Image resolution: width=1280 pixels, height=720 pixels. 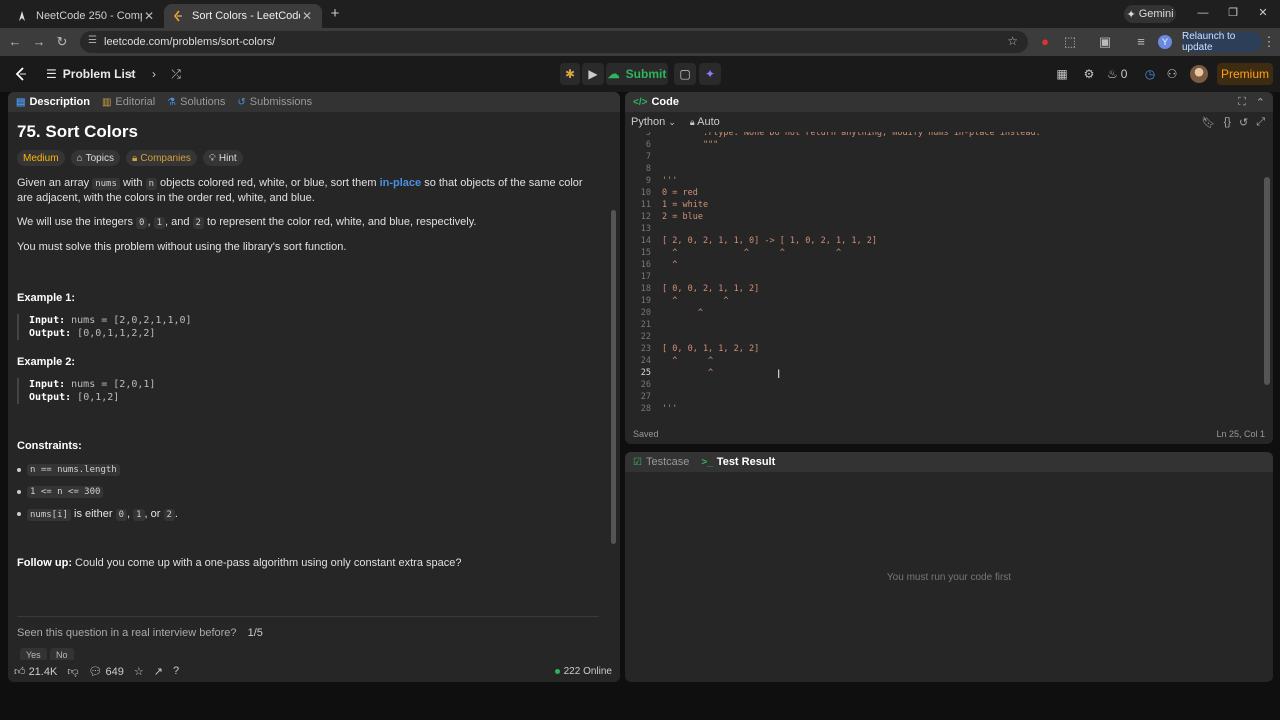 What do you see at coordinates (139, 671) in the screenshot?
I see `star-icon: ☆` at bounding box center [139, 671].